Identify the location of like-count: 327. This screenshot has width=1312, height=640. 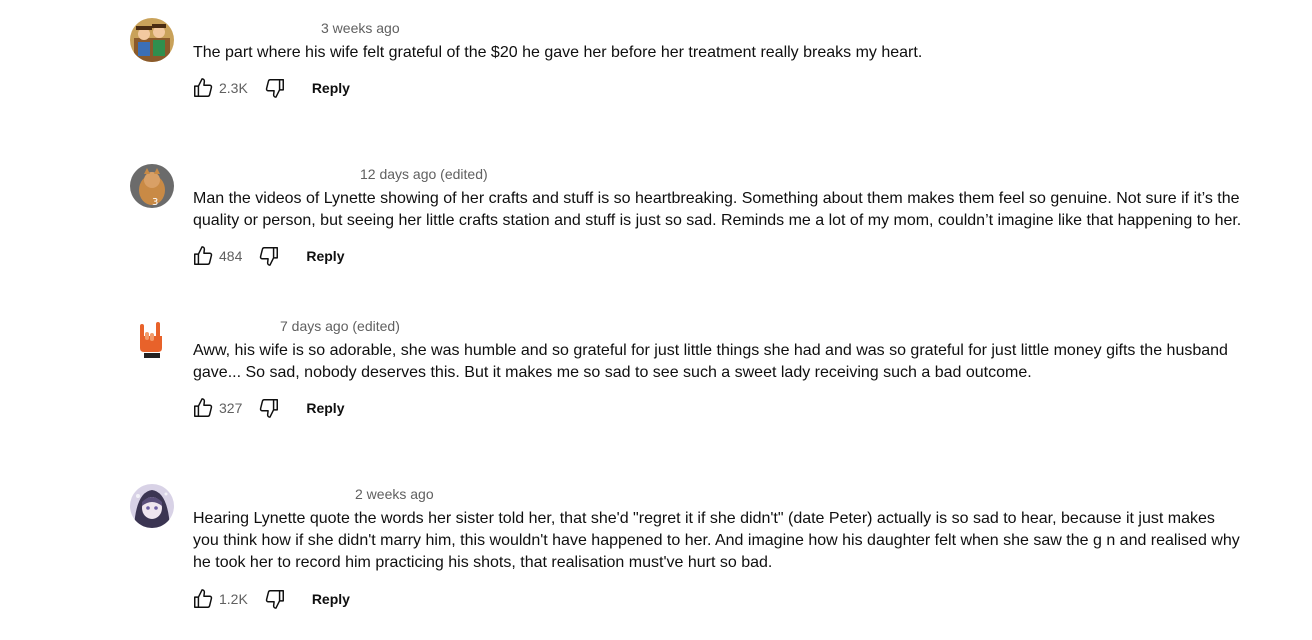
(231, 408).